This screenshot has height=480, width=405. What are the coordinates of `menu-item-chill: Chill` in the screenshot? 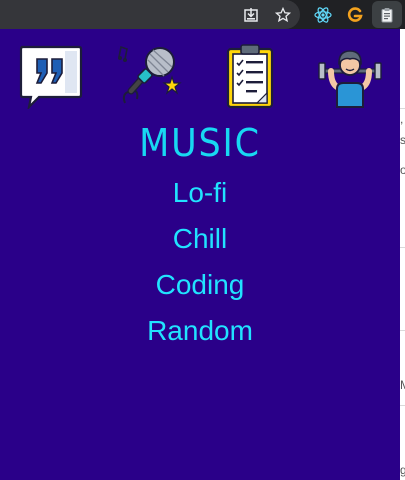 It's located at (200, 239).